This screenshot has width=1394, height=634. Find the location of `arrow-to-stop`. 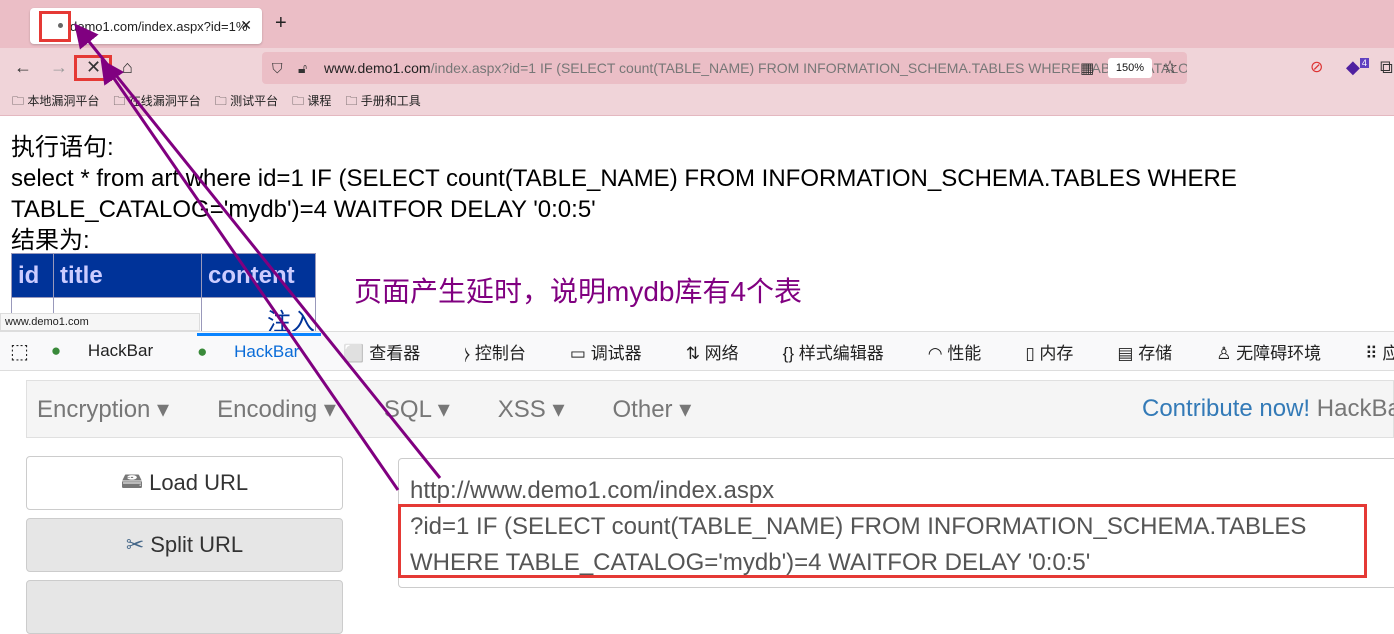

arrow-to-stop is located at coordinates (250, 275).